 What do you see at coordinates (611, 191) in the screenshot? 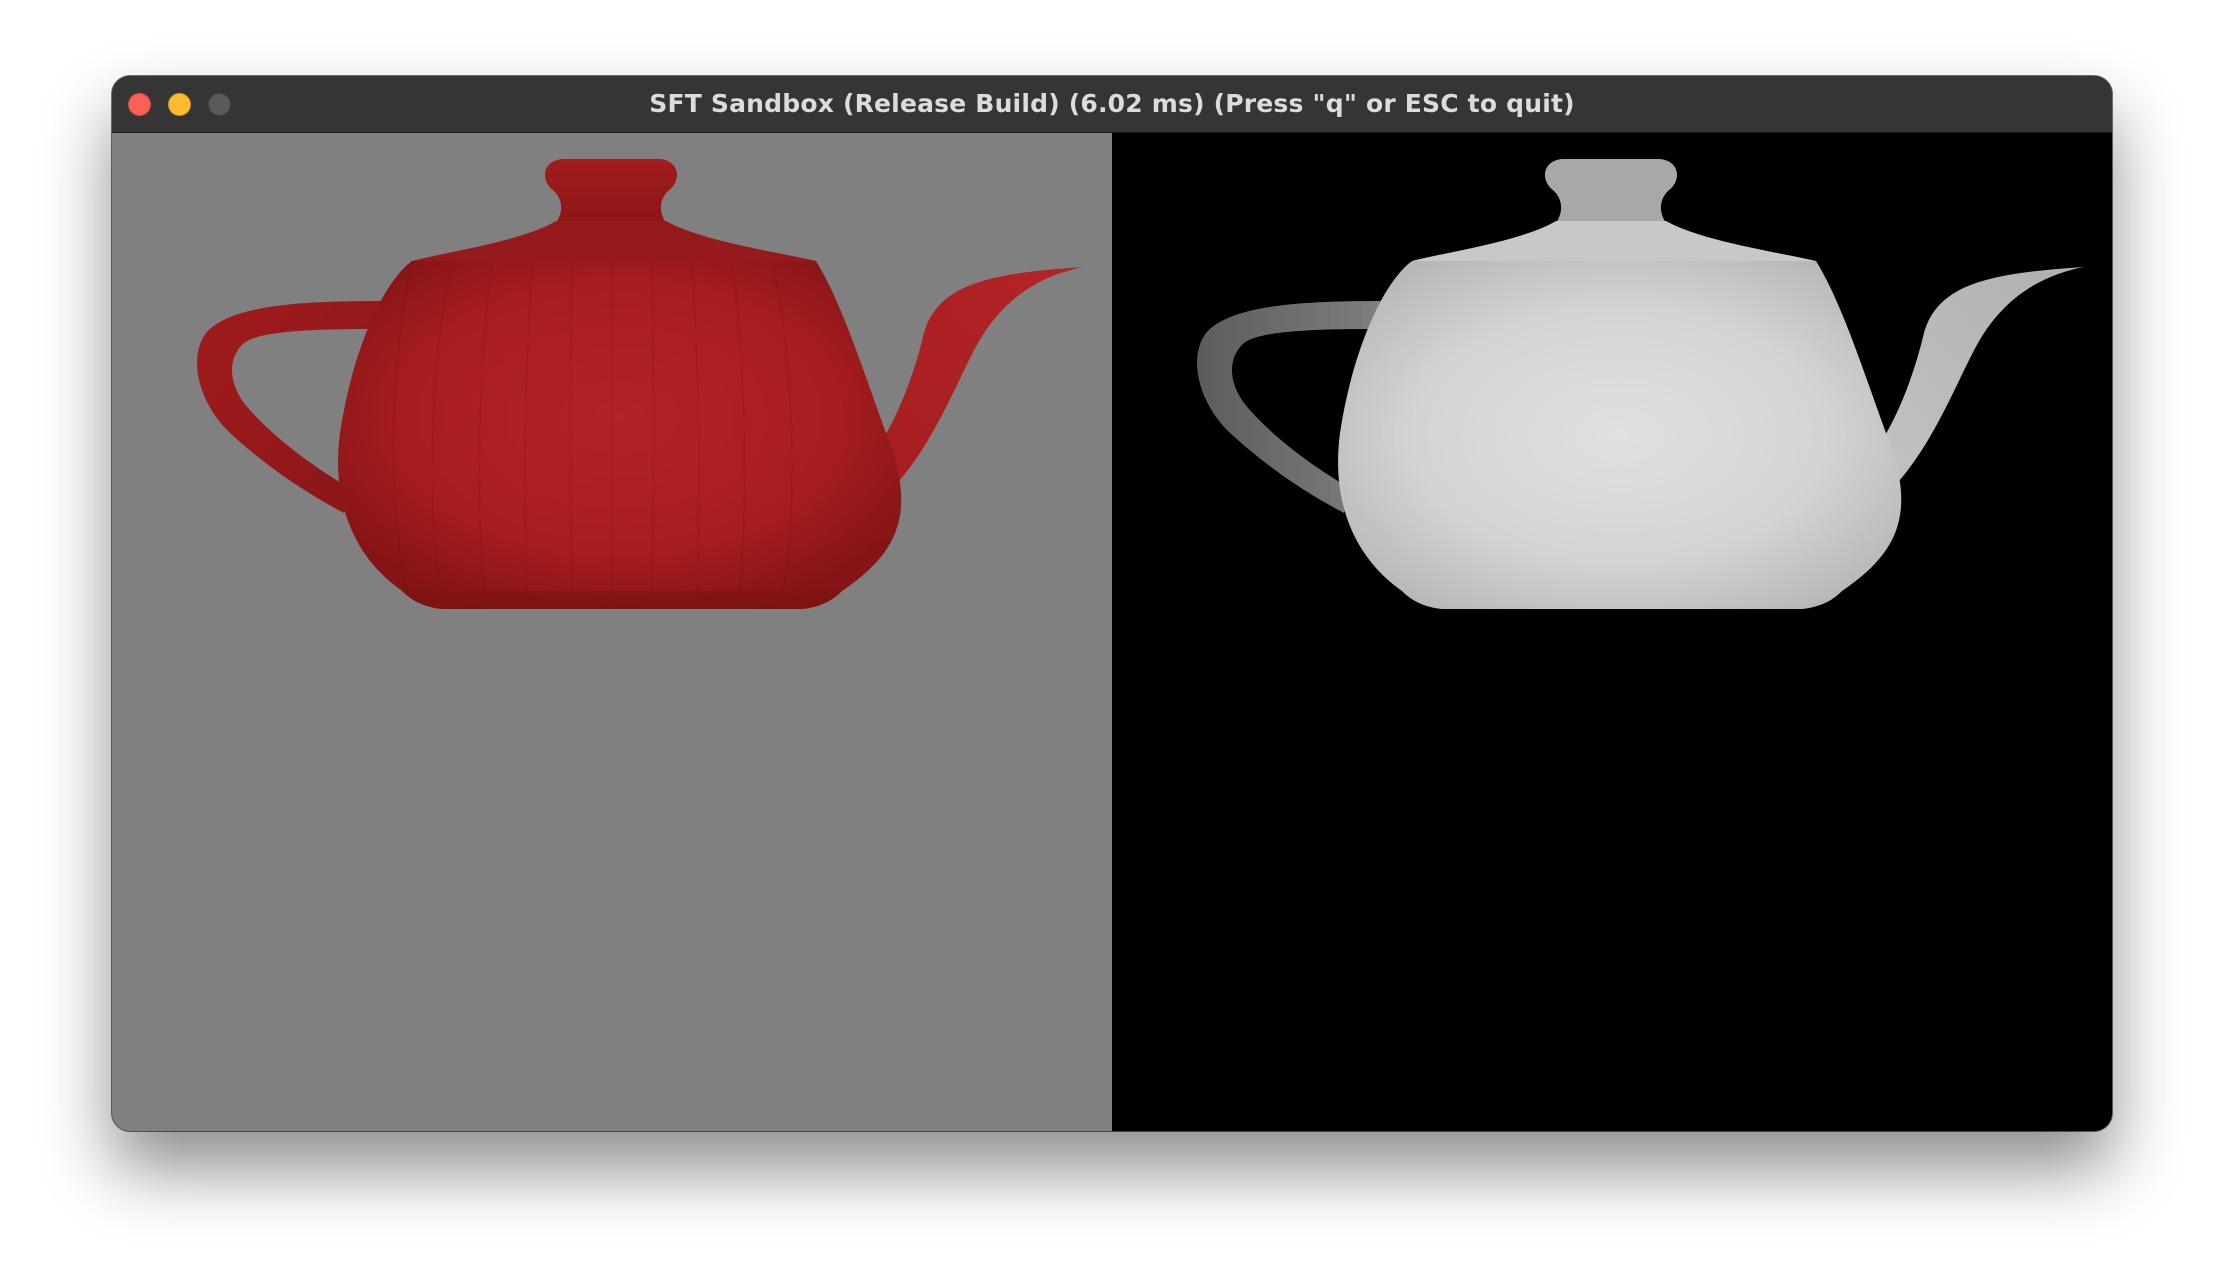
I see `teapot-lid-knob` at bounding box center [611, 191].